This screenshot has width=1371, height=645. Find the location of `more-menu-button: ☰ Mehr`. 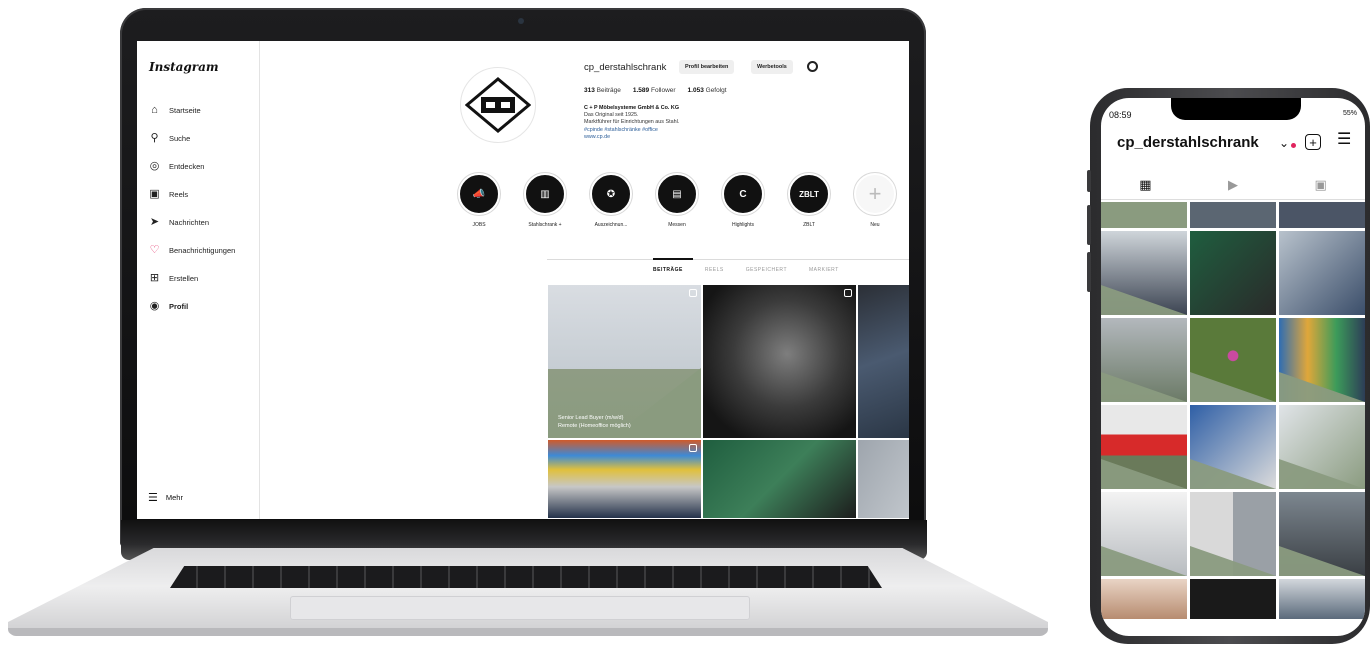

more-menu-button: ☰ Mehr is located at coordinates (165, 497).